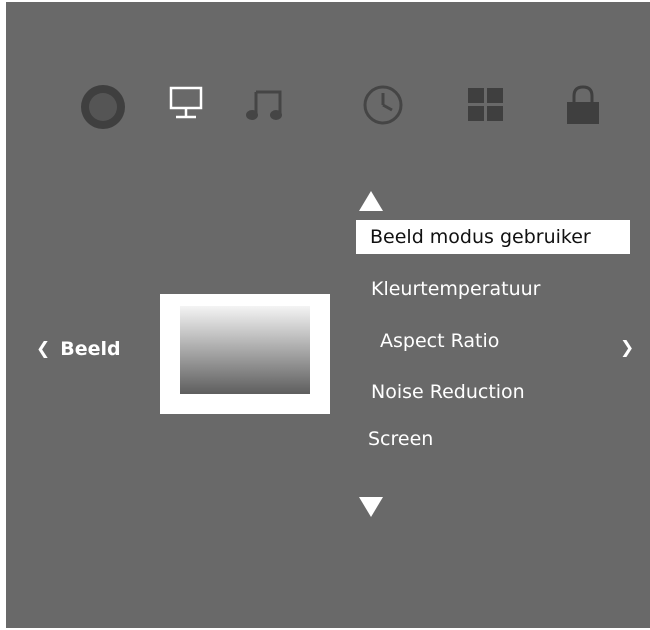  Describe the element at coordinates (486, 105) in the screenshot. I see `apps-grid-icon` at that location.